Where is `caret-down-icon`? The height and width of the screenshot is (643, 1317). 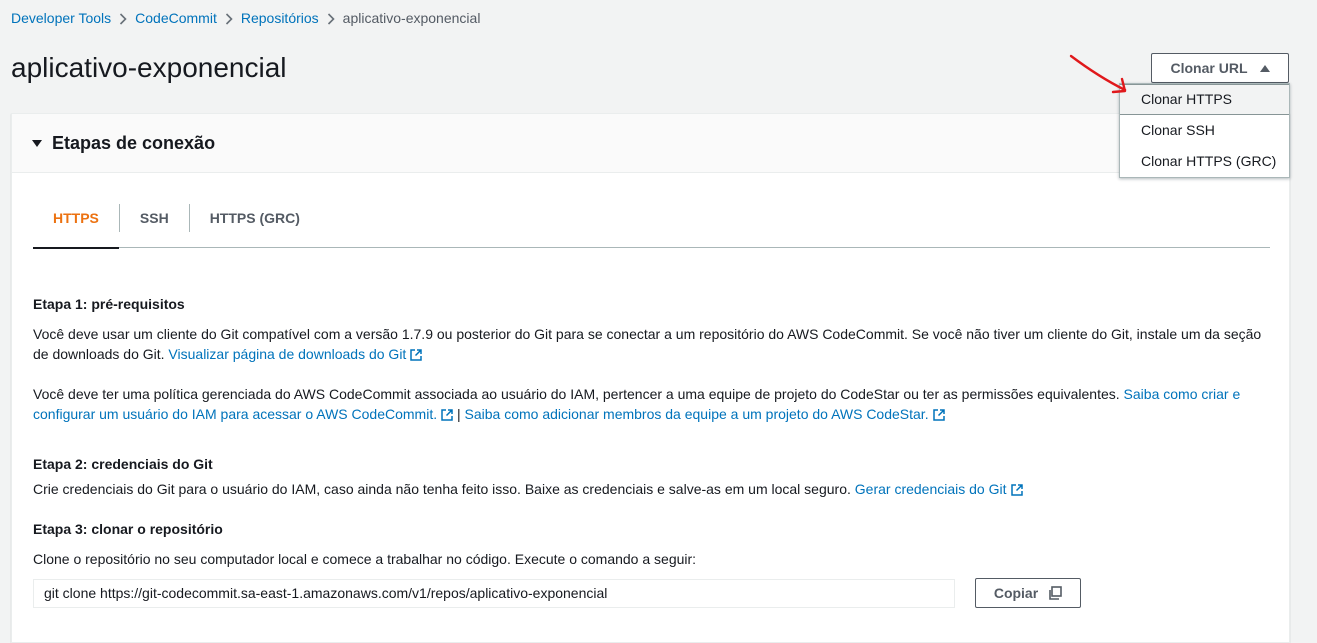
caret-down-icon is located at coordinates (37, 143).